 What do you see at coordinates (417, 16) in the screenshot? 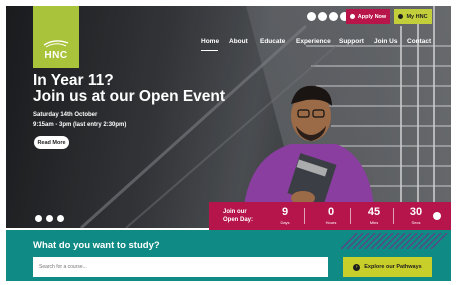
I see `my-hnc-label: My HNC` at bounding box center [417, 16].